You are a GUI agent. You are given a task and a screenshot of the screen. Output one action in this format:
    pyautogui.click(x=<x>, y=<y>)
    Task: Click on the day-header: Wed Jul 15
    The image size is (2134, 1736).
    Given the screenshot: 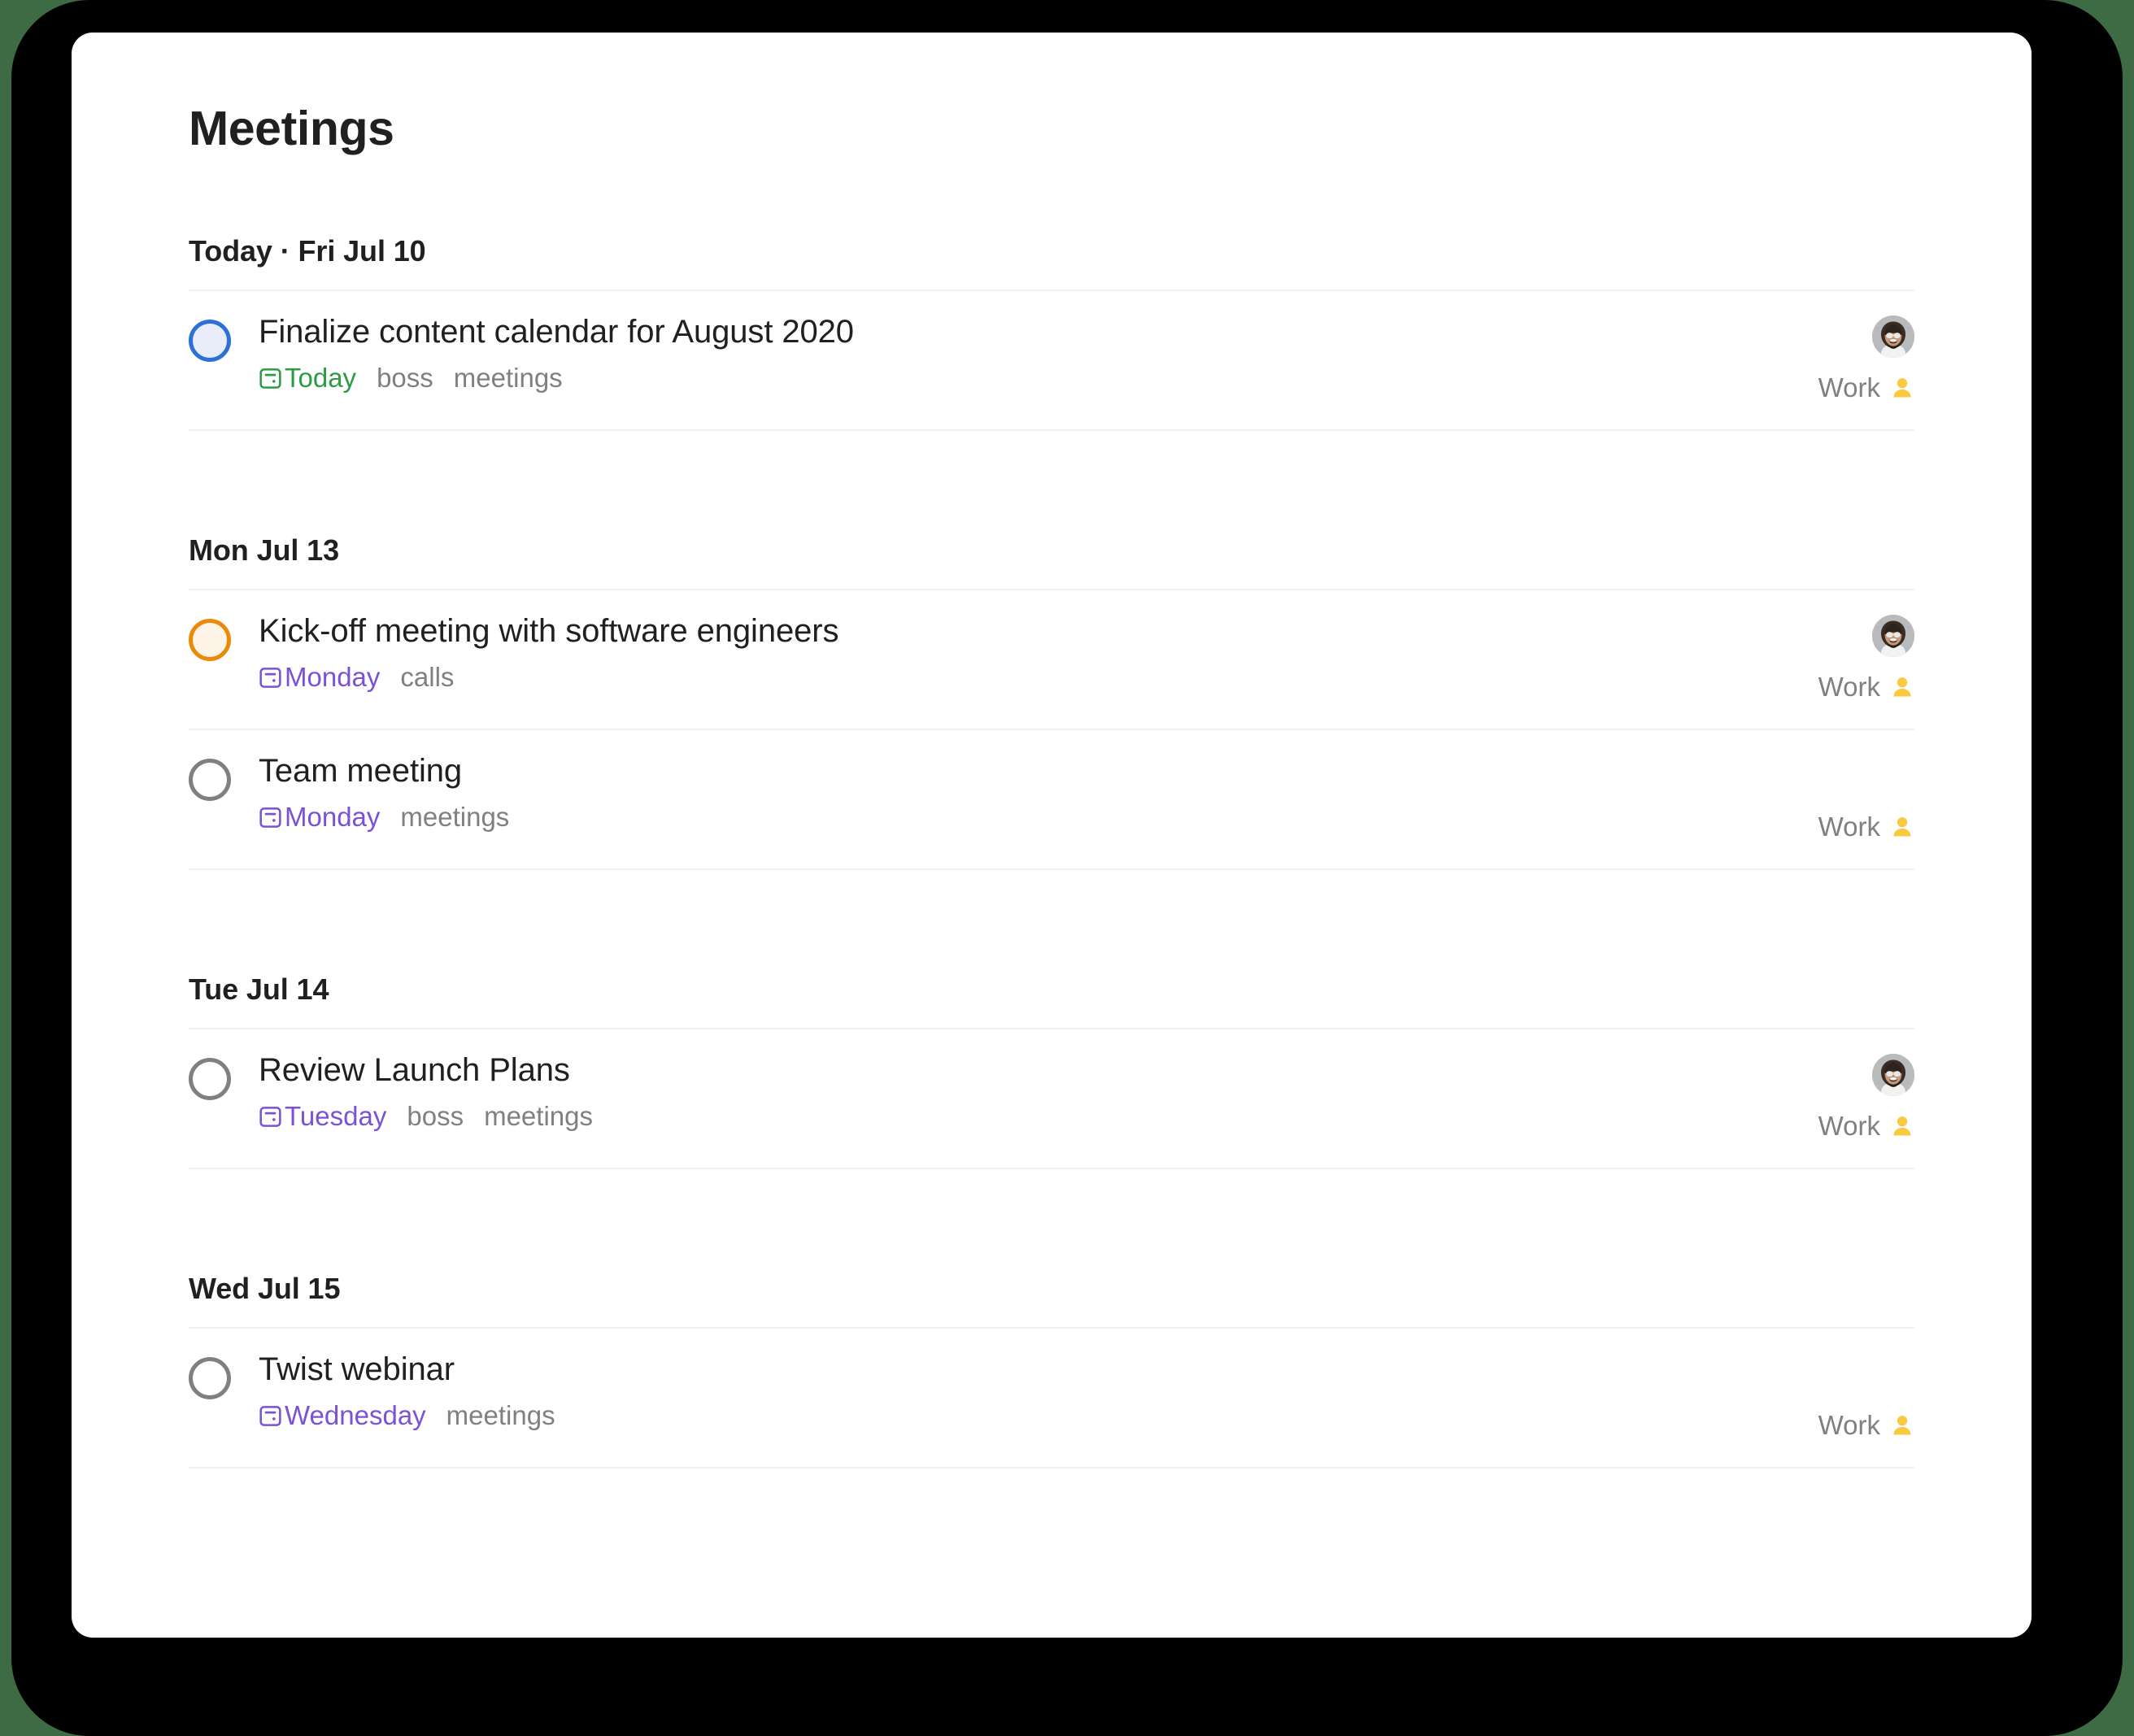 What is the action you would take?
    pyautogui.click(x=265, y=1288)
    